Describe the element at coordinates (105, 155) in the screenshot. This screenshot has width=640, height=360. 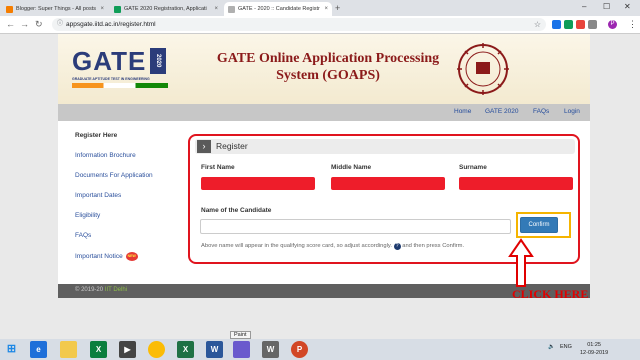
I see `sidebar-item-information-brochure: Information Brochure` at that location.